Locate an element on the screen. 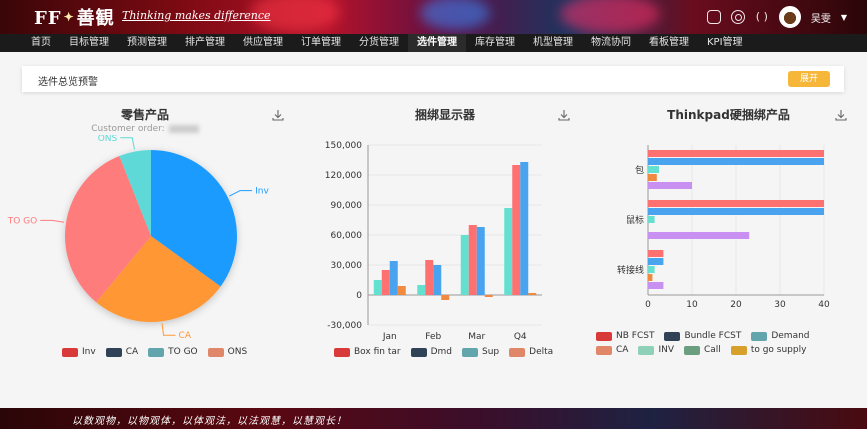 The width and height of the screenshot is (867, 429). thinkpad-legend-item: to go supply is located at coordinates (768, 350).